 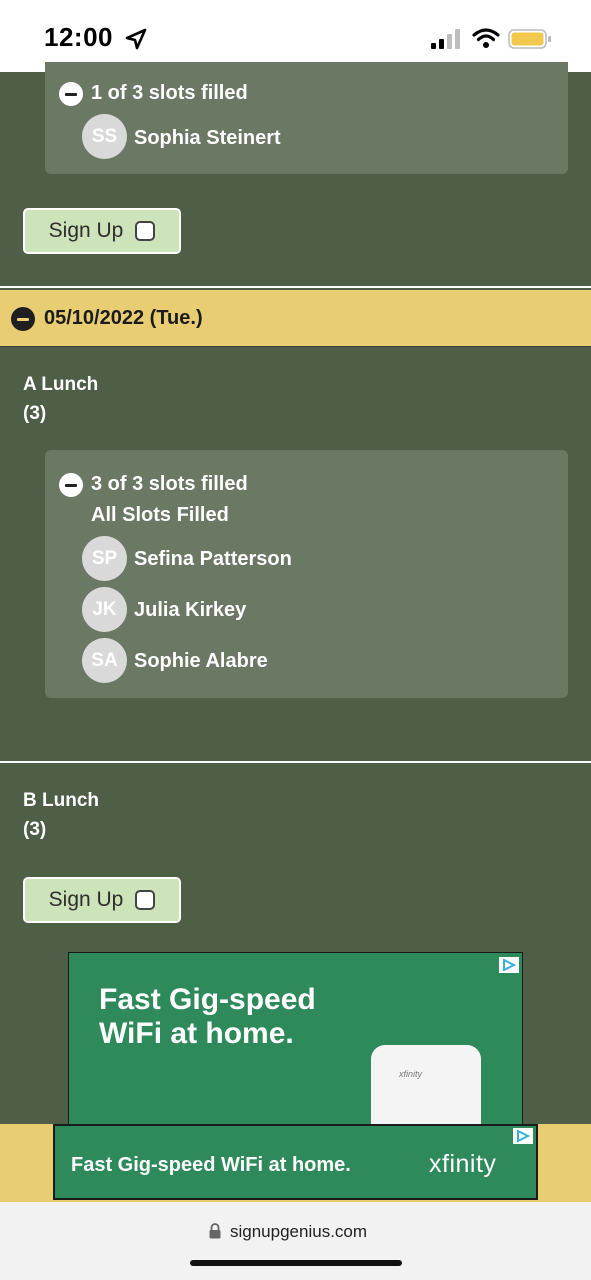 What do you see at coordinates (61, 800) in the screenshot?
I see `item-title: B Lunch` at bounding box center [61, 800].